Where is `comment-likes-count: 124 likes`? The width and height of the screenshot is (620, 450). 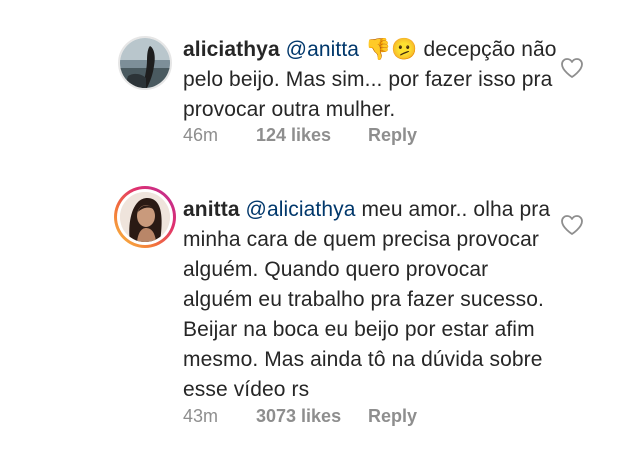
comment-likes-count: 124 likes is located at coordinates (312, 135).